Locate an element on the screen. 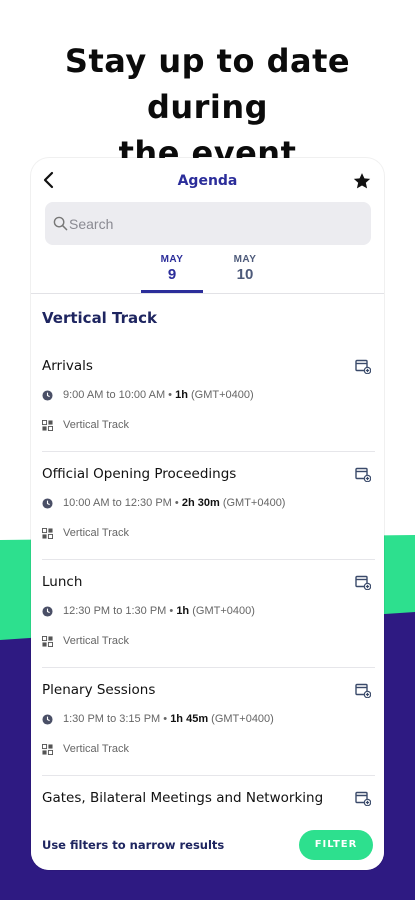 The image size is (415, 900). time-range: 12:30 PM to 1:30 PM is located at coordinates (115, 611).